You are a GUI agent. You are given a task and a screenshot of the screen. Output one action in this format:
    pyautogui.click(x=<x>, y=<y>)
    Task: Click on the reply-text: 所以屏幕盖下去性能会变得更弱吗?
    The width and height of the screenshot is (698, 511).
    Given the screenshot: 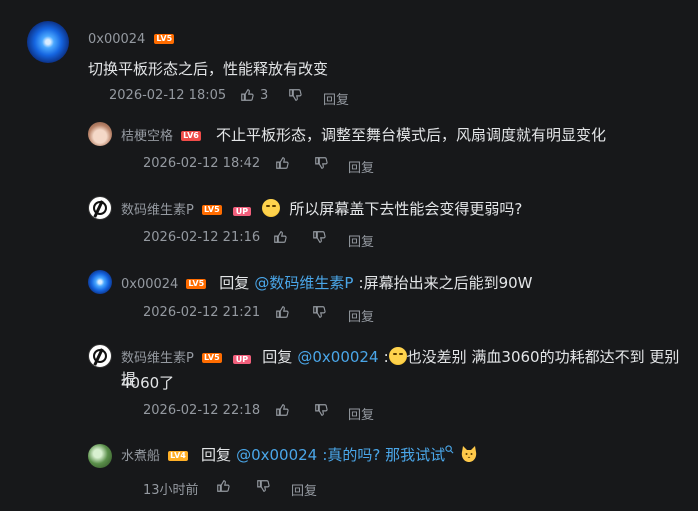 What is the action you would take?
    pyautogui.click(x=406, y=209)
    